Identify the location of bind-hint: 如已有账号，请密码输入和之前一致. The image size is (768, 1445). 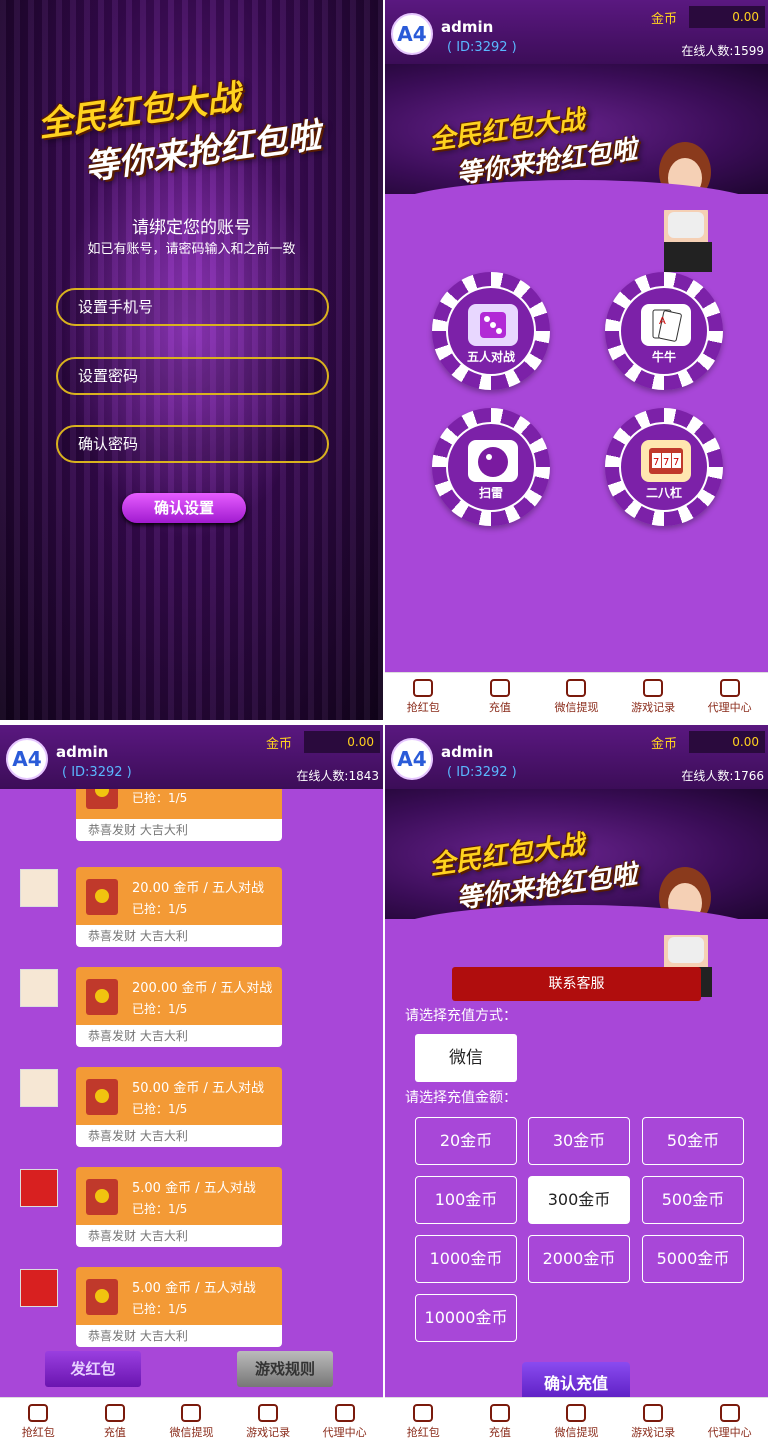
(191, 249).